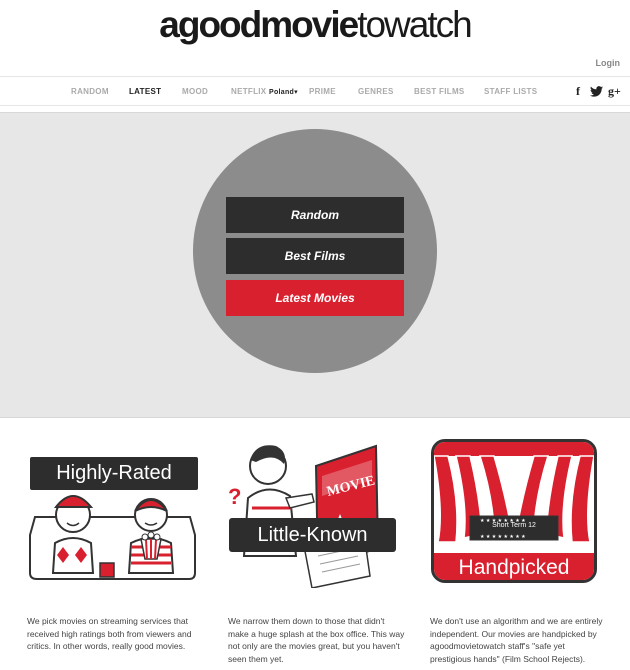 The height and width of the screenshot is (670, 630). I want to click on nav-random: RANDOM, so click(90, 91).